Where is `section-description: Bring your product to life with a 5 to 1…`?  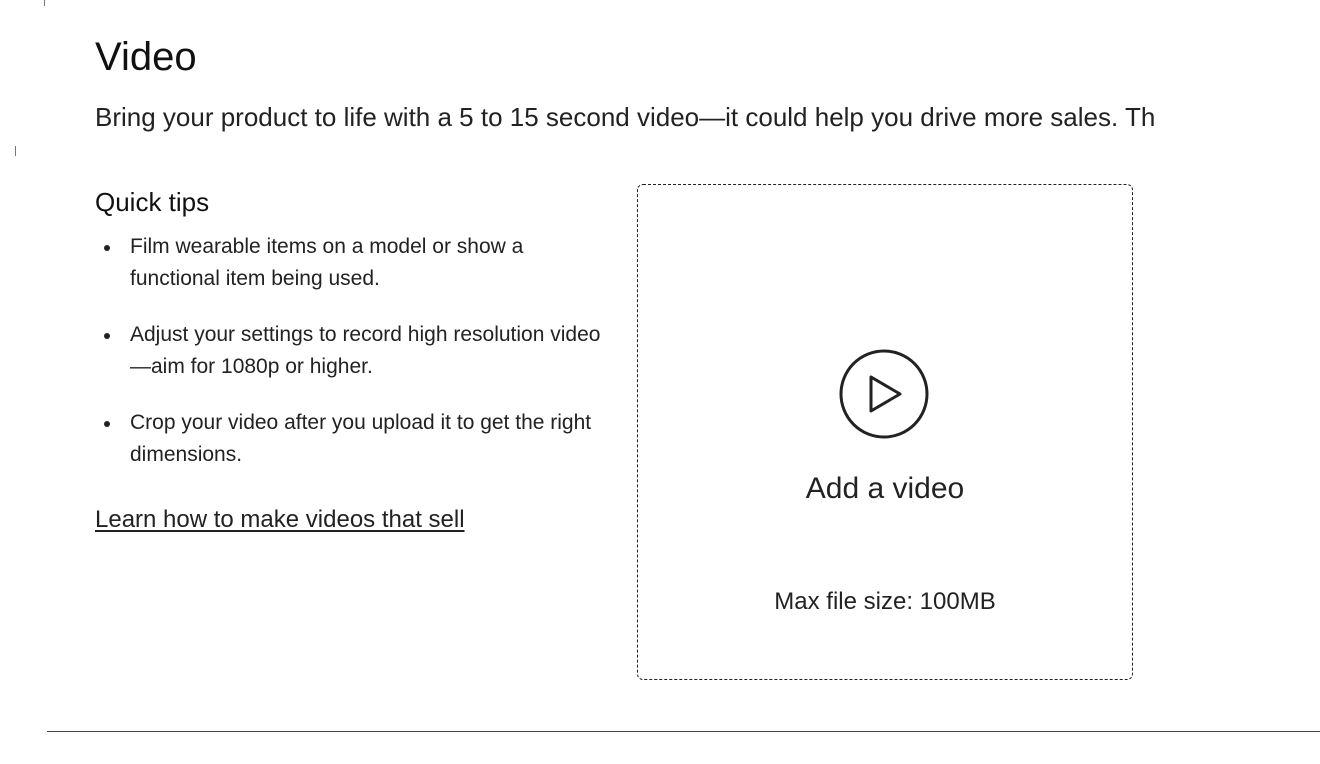 section-description: Bring your product to life with a 5 to 1… is located at coordinates (625, 117).